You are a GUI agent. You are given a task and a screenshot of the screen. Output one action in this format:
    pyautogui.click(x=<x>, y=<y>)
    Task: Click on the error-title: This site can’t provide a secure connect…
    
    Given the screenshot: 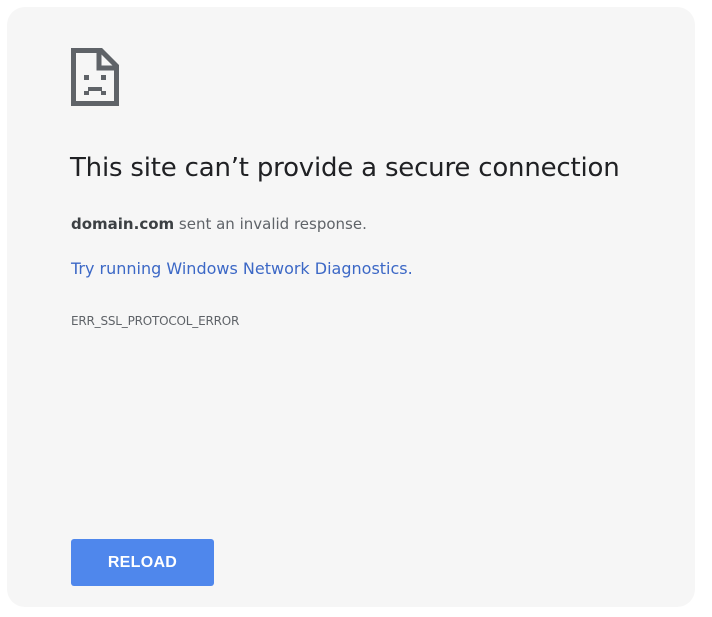 What is the action you would take?
    pyautogui.click(x=345, y=168)
    